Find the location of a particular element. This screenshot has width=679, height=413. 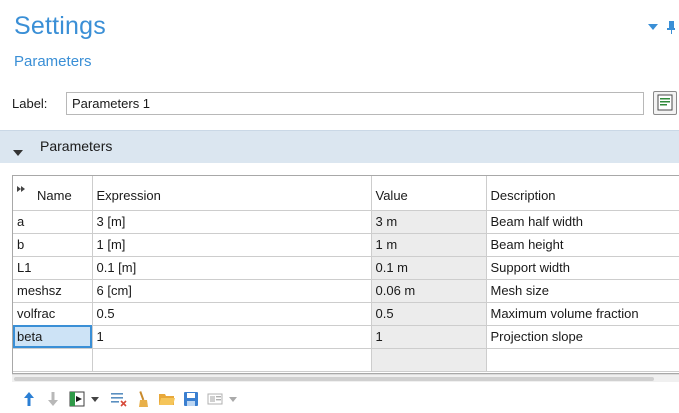

table-header-row: Name Expression Value Description is located at coordinates (346, 193).